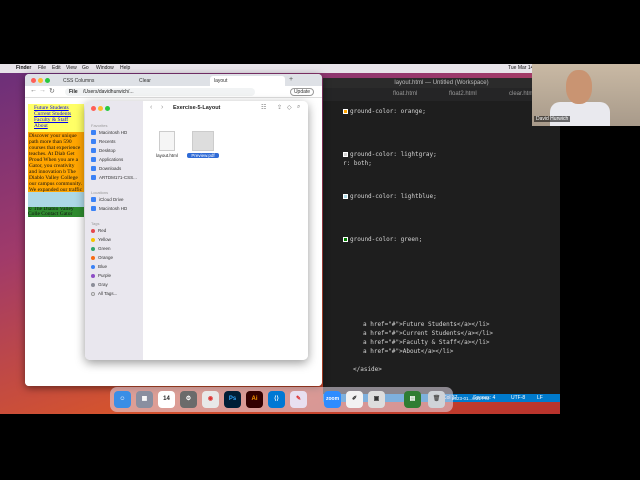 The height and width of the screenshot is (480, 640). Describe the element at coordinates (166, 399) in the screenshot. I see `calendar-icon: 14` at that location.